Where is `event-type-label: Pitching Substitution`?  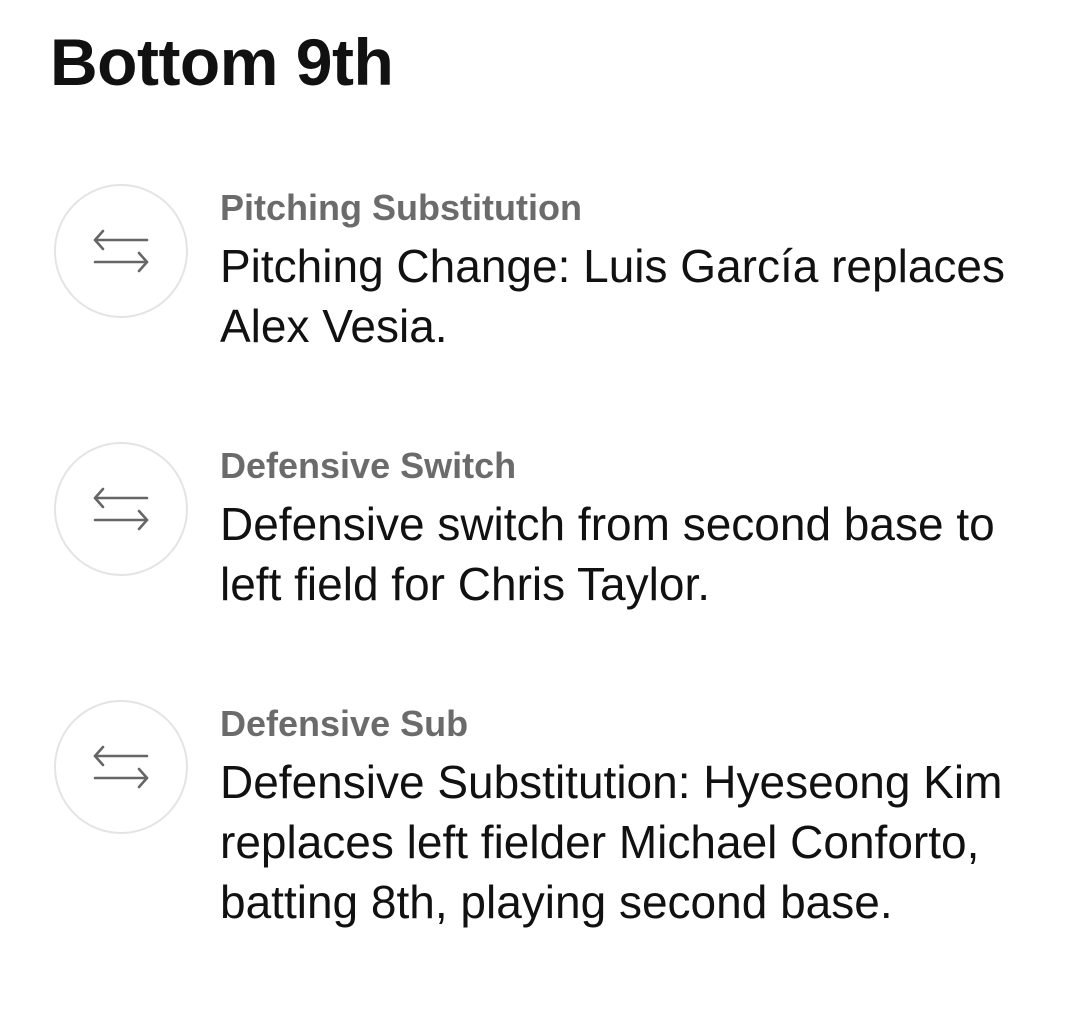
event-type-label: Pitching Substitution is located at coordinates (401, 207).